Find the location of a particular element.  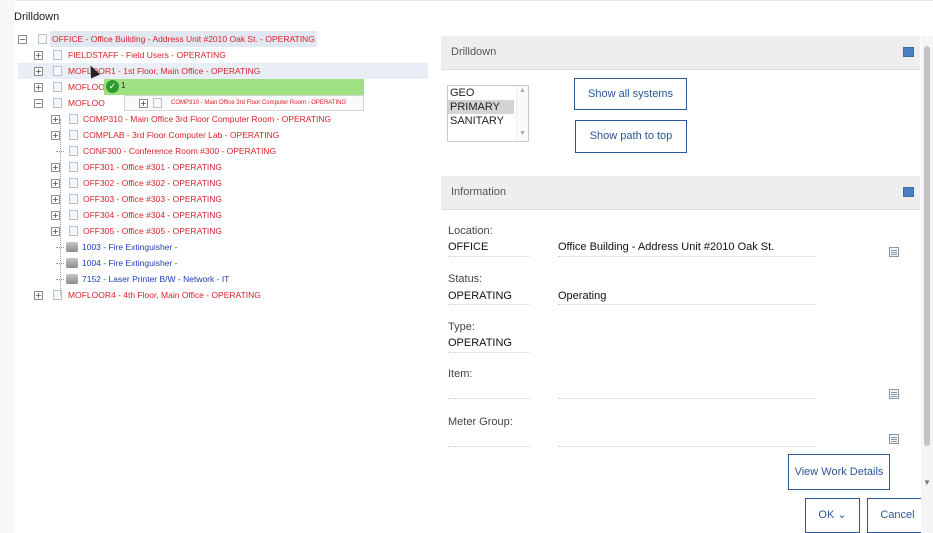

type-field: OPERATING is located at coordinates (480, 343).